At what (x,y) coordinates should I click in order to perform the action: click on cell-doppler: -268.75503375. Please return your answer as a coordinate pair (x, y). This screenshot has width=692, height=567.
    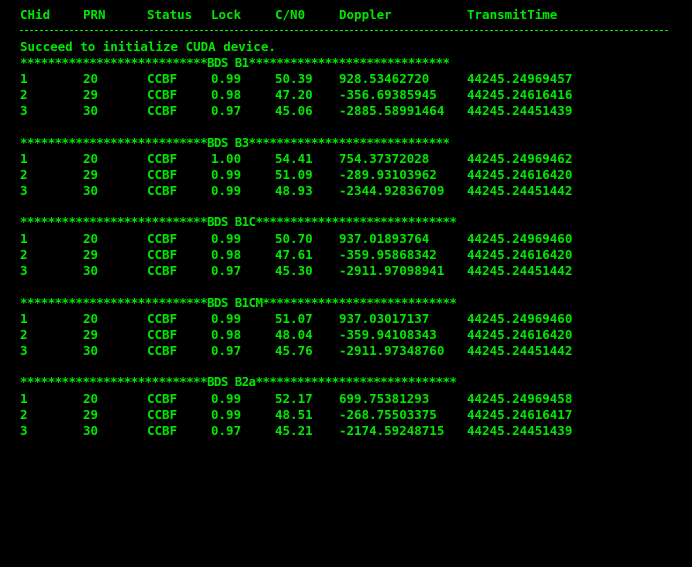
    Looking at the image, I should click on (388, 414).